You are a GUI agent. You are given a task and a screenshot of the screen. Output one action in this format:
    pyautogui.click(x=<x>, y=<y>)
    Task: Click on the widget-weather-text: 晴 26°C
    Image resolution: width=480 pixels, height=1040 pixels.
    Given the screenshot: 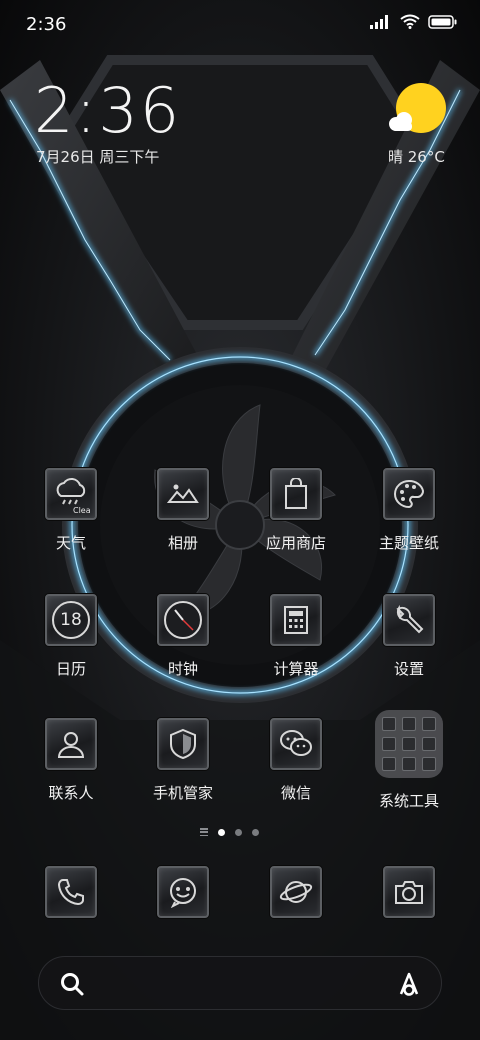 What is the action you would take?
    pyautogui.click(x=416, y=157)
    